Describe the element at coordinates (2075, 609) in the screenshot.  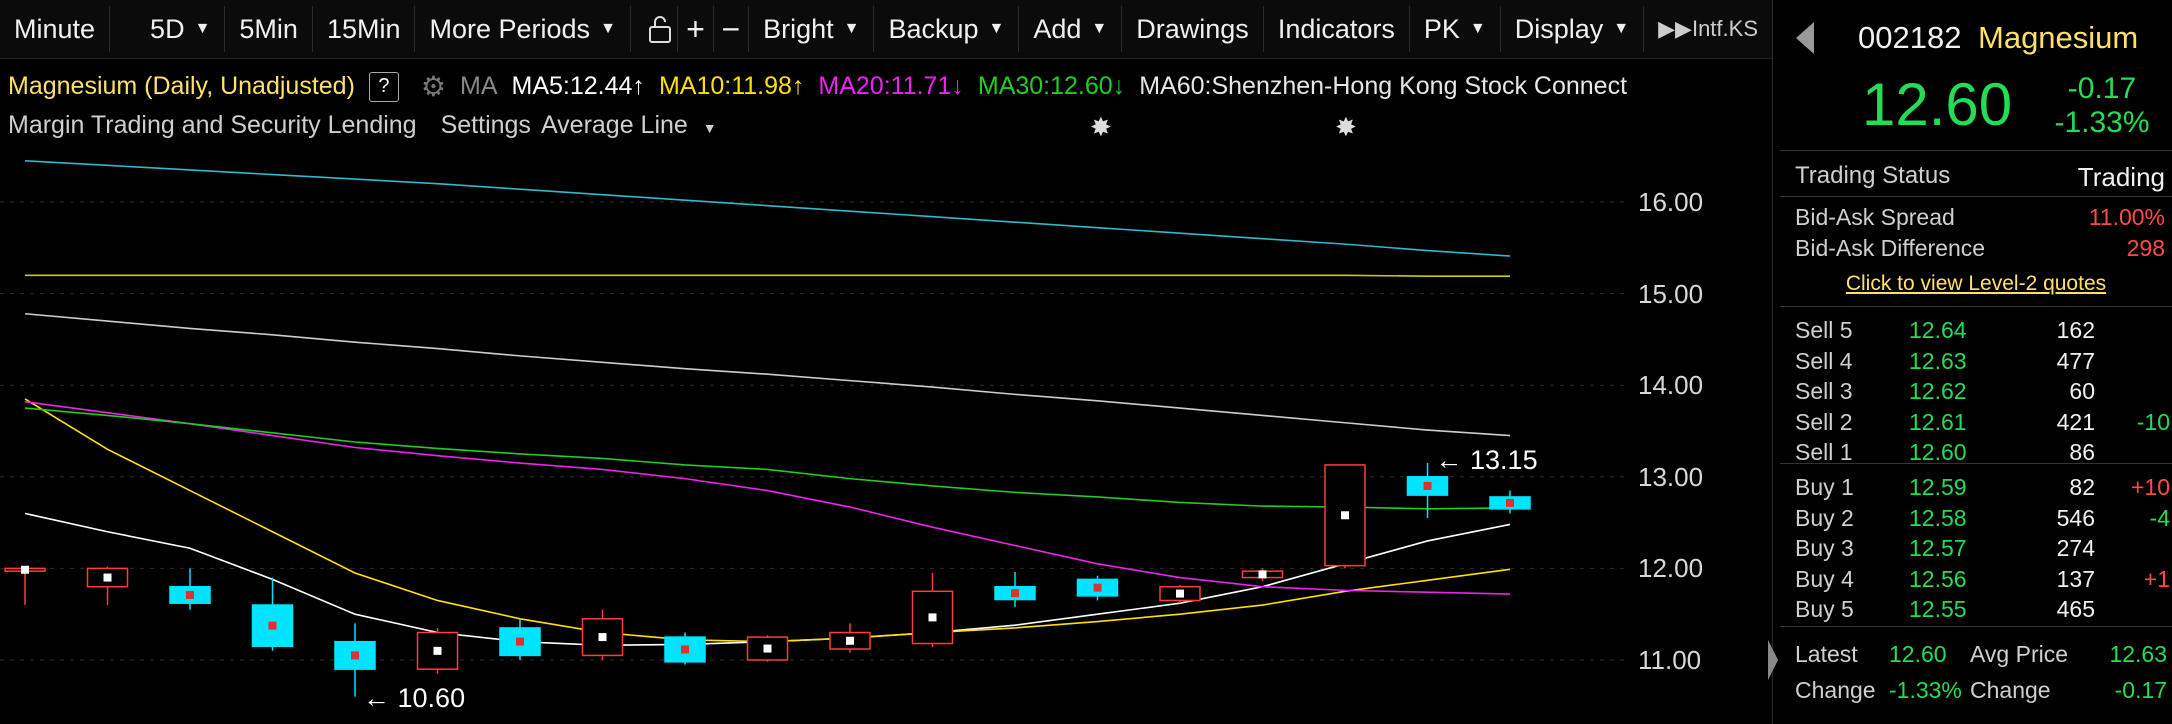
I see `buy-level-volume: 465` at that location.